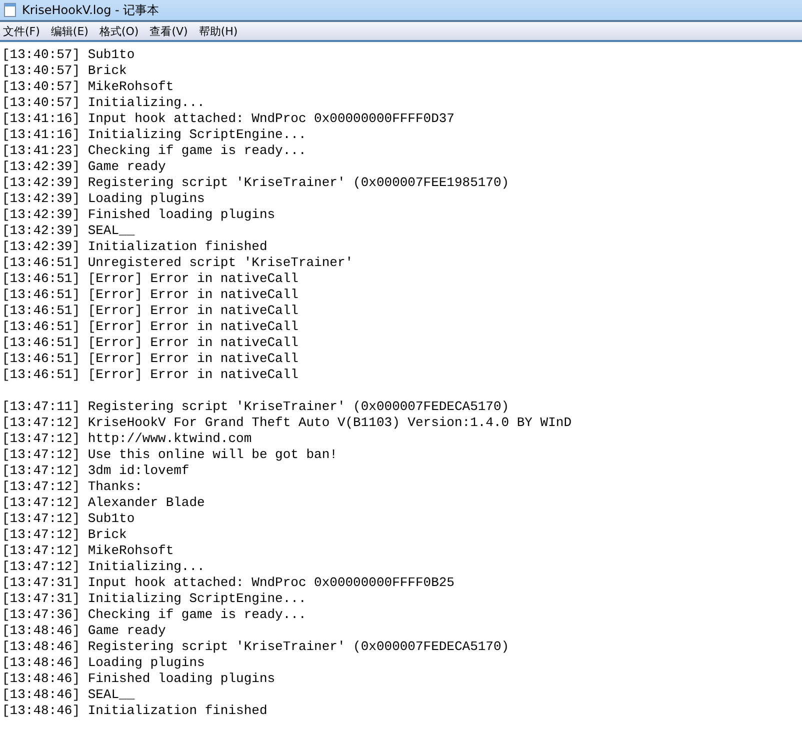 The height and width of the screenshot is (731, 802). What do you see at coordinates (84, 167) in the screenshot?
I see `log-line: [13:42:39] Game ready` at bounding box center [84, 167].